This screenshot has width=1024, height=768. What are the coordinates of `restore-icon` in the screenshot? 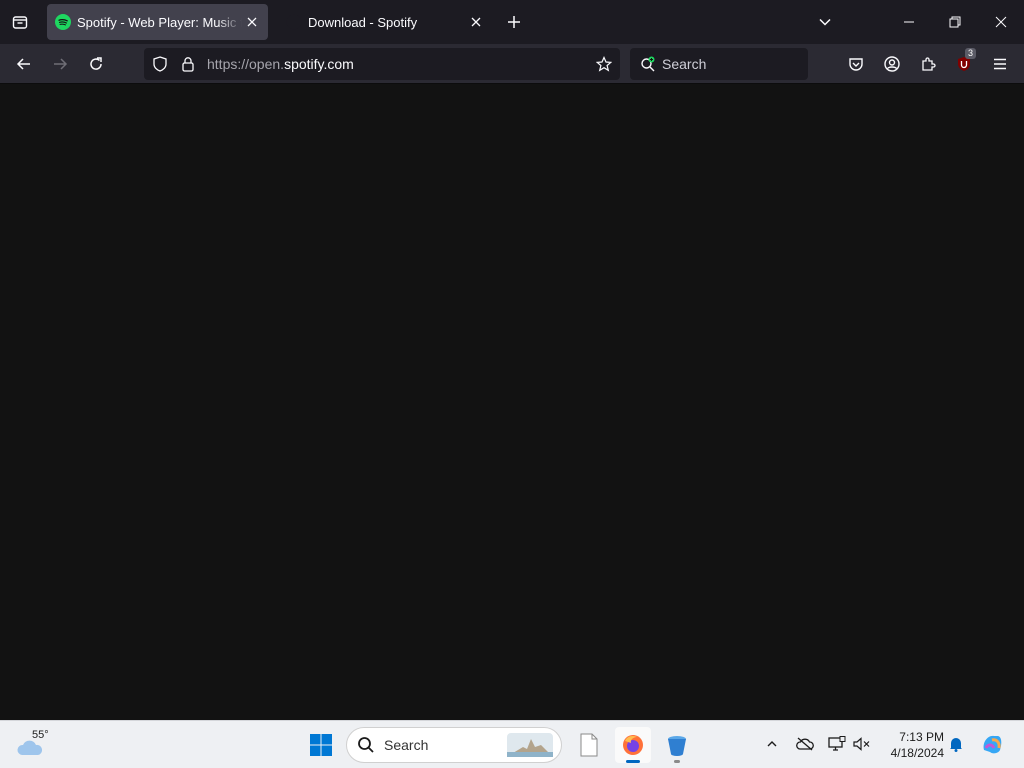 It's located at (955, 22).